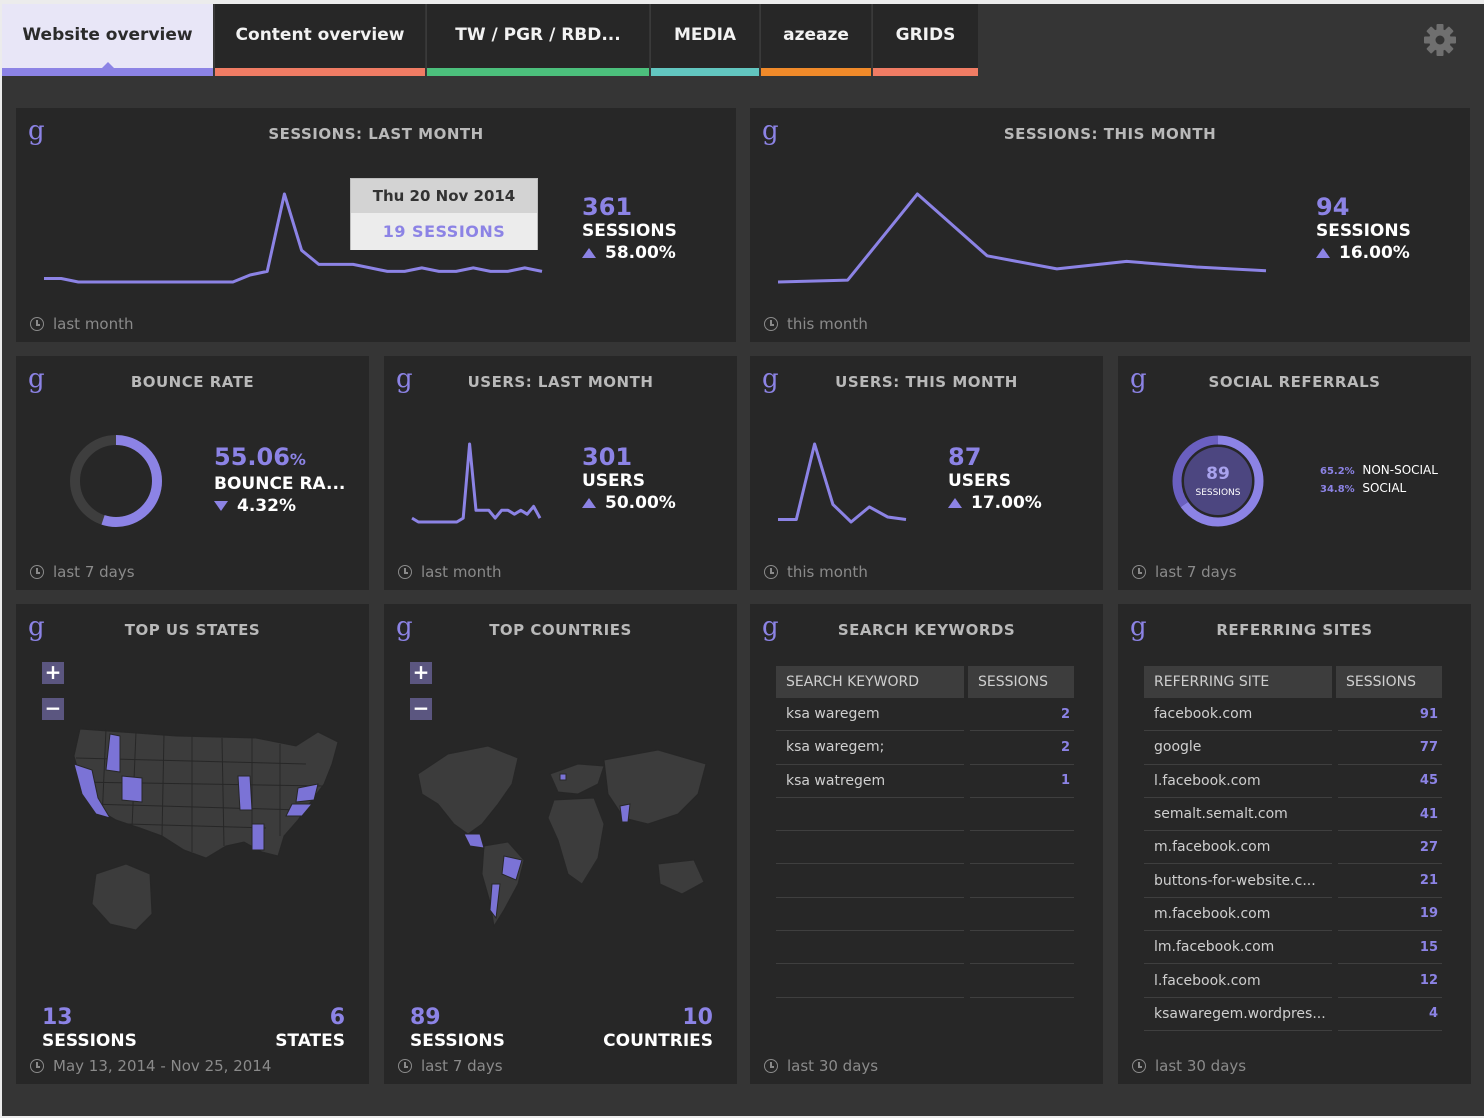 The height and width of the screenshot is (1118, 1484). What do you see at coordinates (1333, 207) in the screenshot?
I see `stat-value: 94` at bounding box center [1333, 207].